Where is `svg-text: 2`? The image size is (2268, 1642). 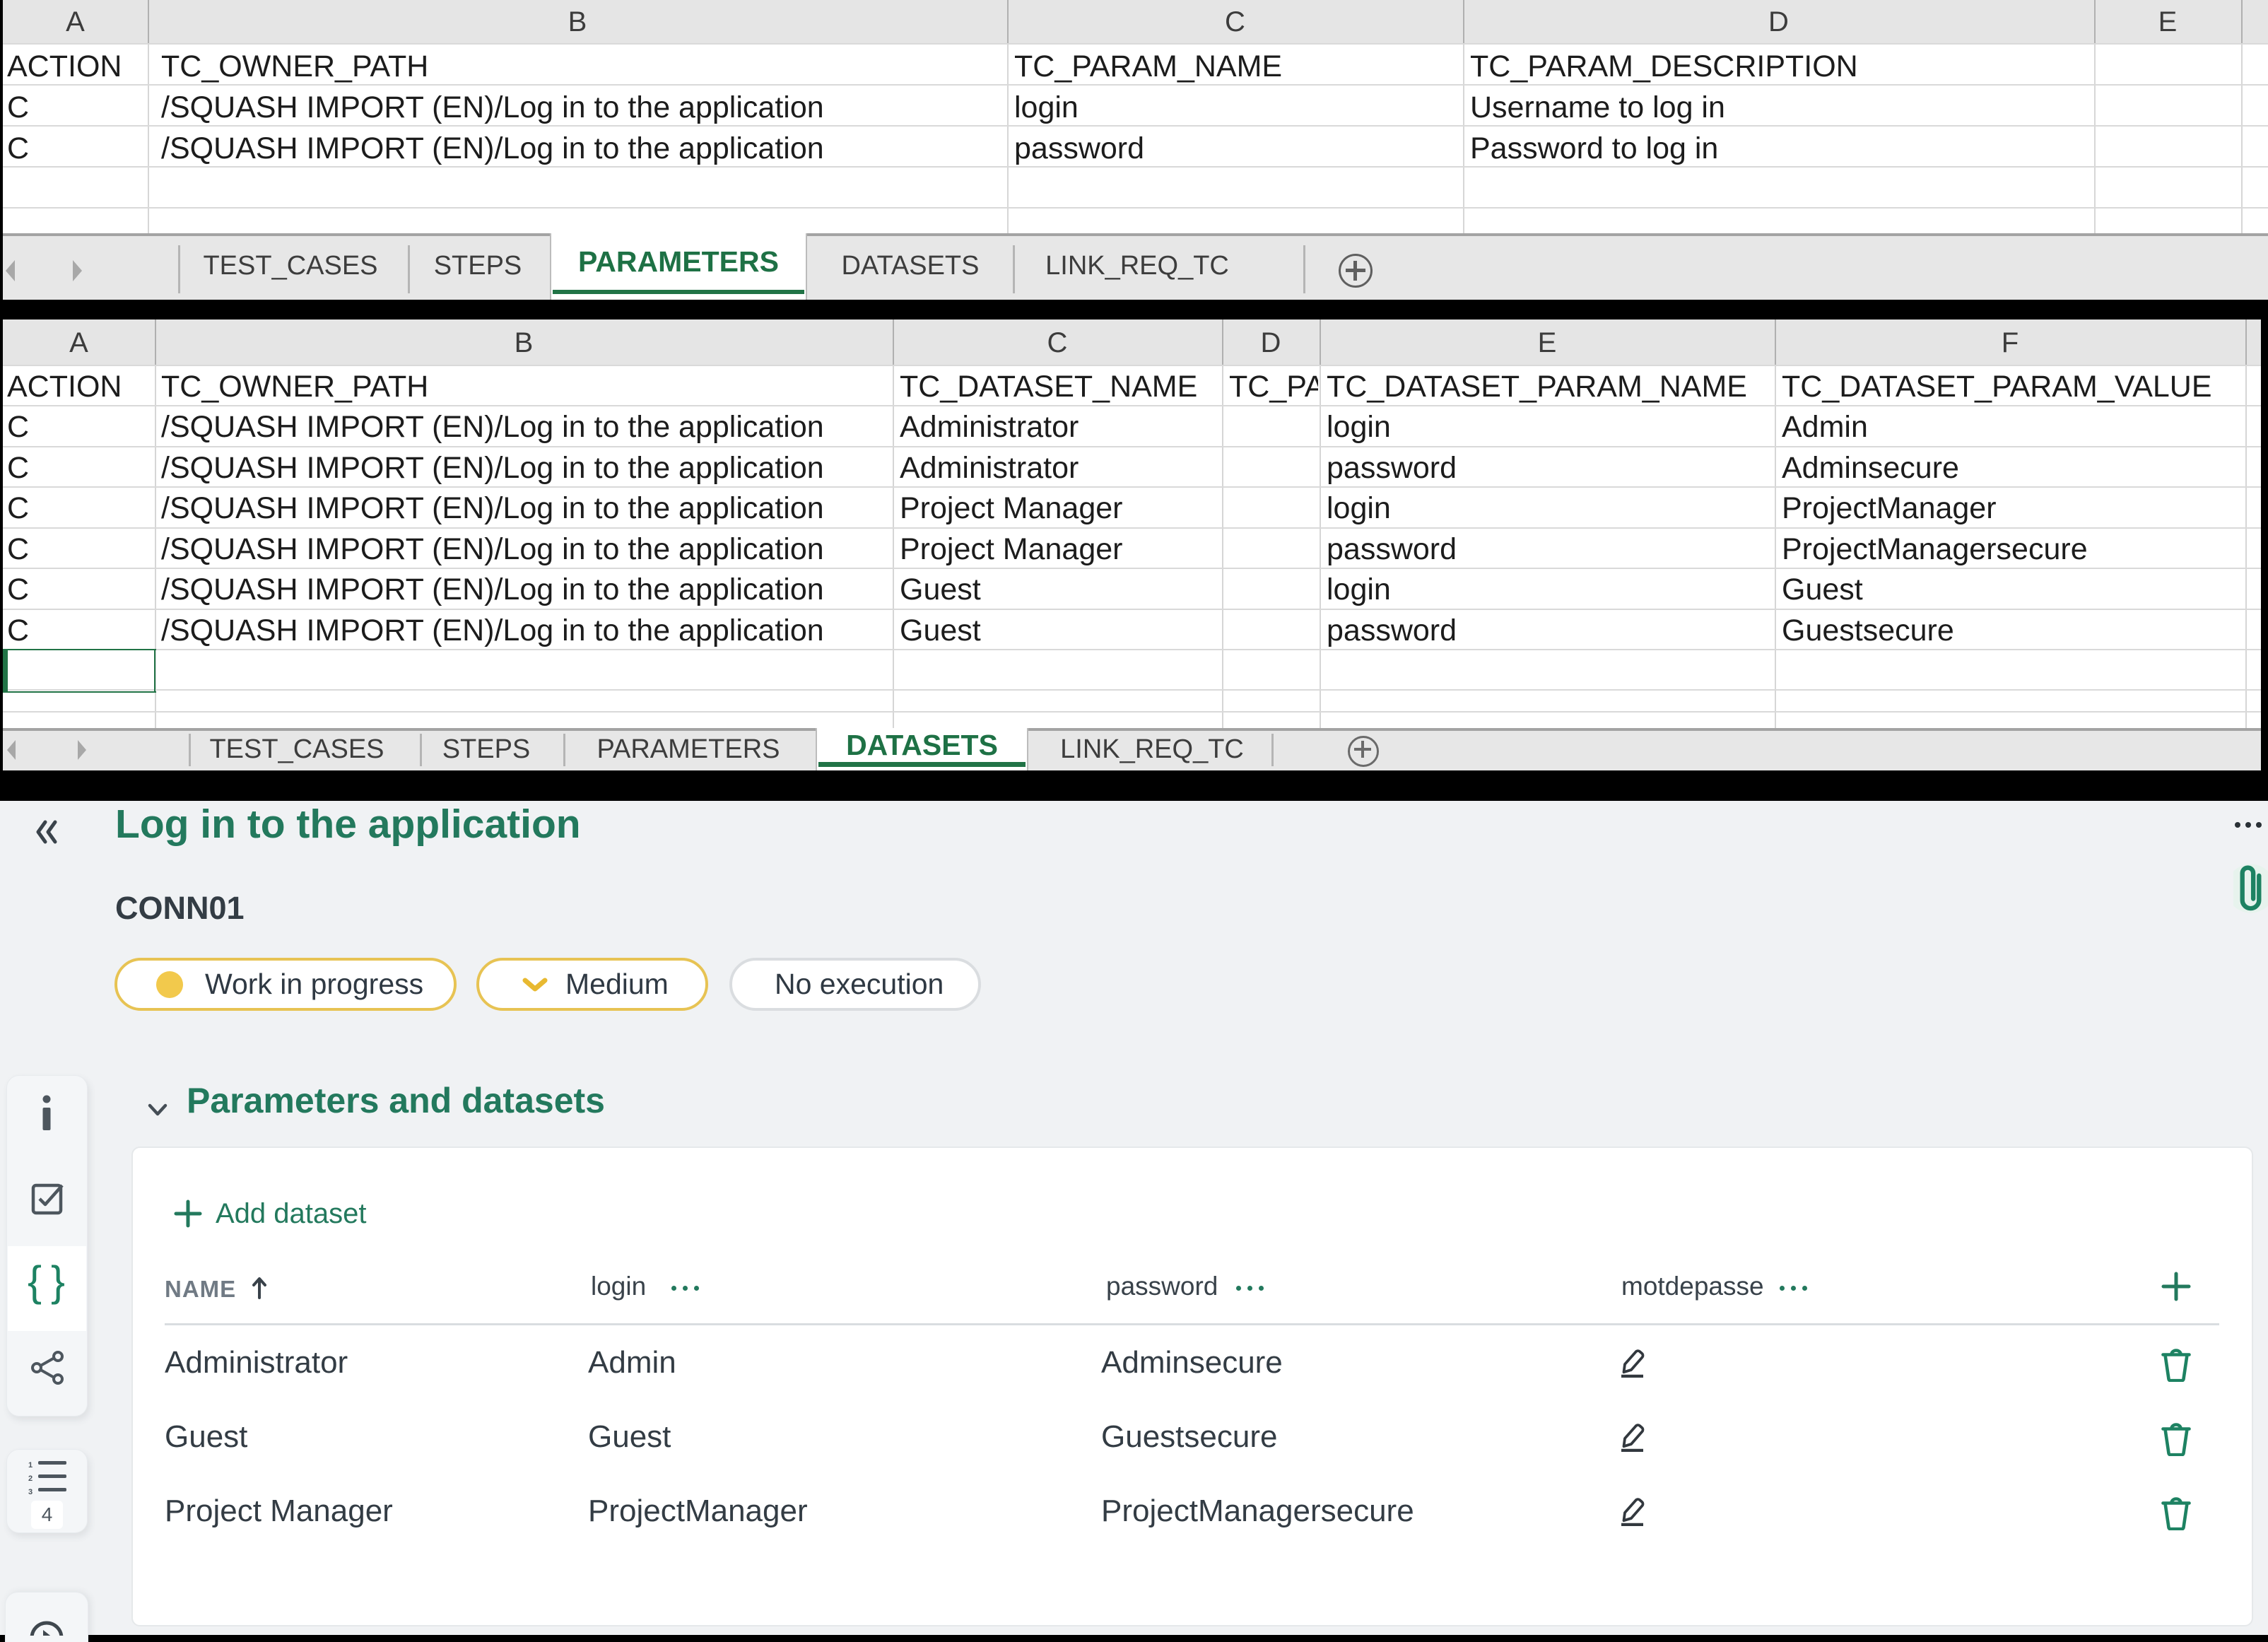
svg-text: 2 is located at coordinates (30, 1479).